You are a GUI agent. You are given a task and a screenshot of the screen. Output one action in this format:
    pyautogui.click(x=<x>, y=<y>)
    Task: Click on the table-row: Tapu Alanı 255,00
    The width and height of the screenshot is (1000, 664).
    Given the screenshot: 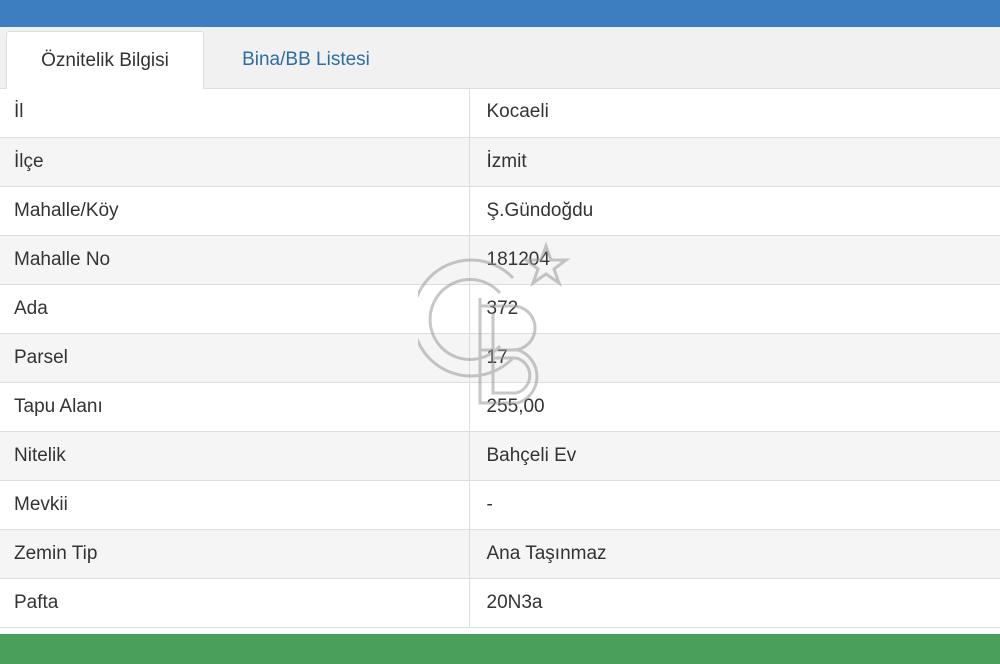 What is the action you would take?
    pyautogui.click(x=500, y=407)
    